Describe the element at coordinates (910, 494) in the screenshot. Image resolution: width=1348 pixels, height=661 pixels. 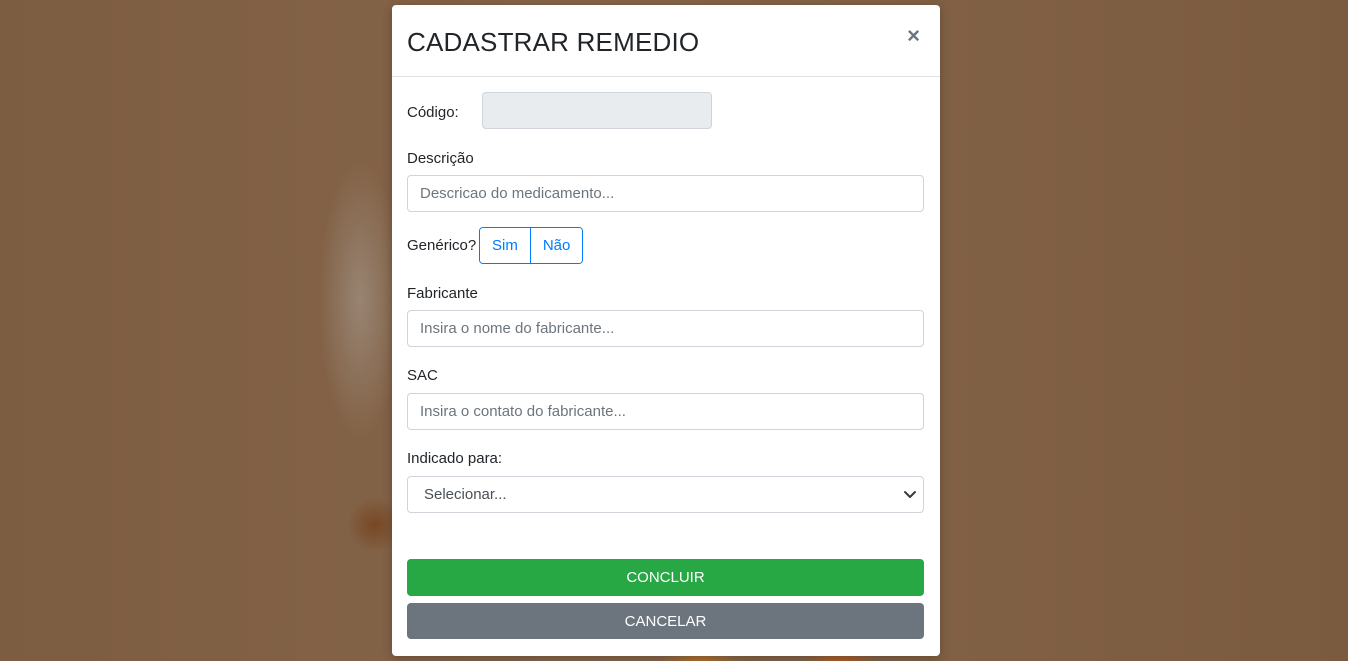
I see `chevron-down-icon` at that location.